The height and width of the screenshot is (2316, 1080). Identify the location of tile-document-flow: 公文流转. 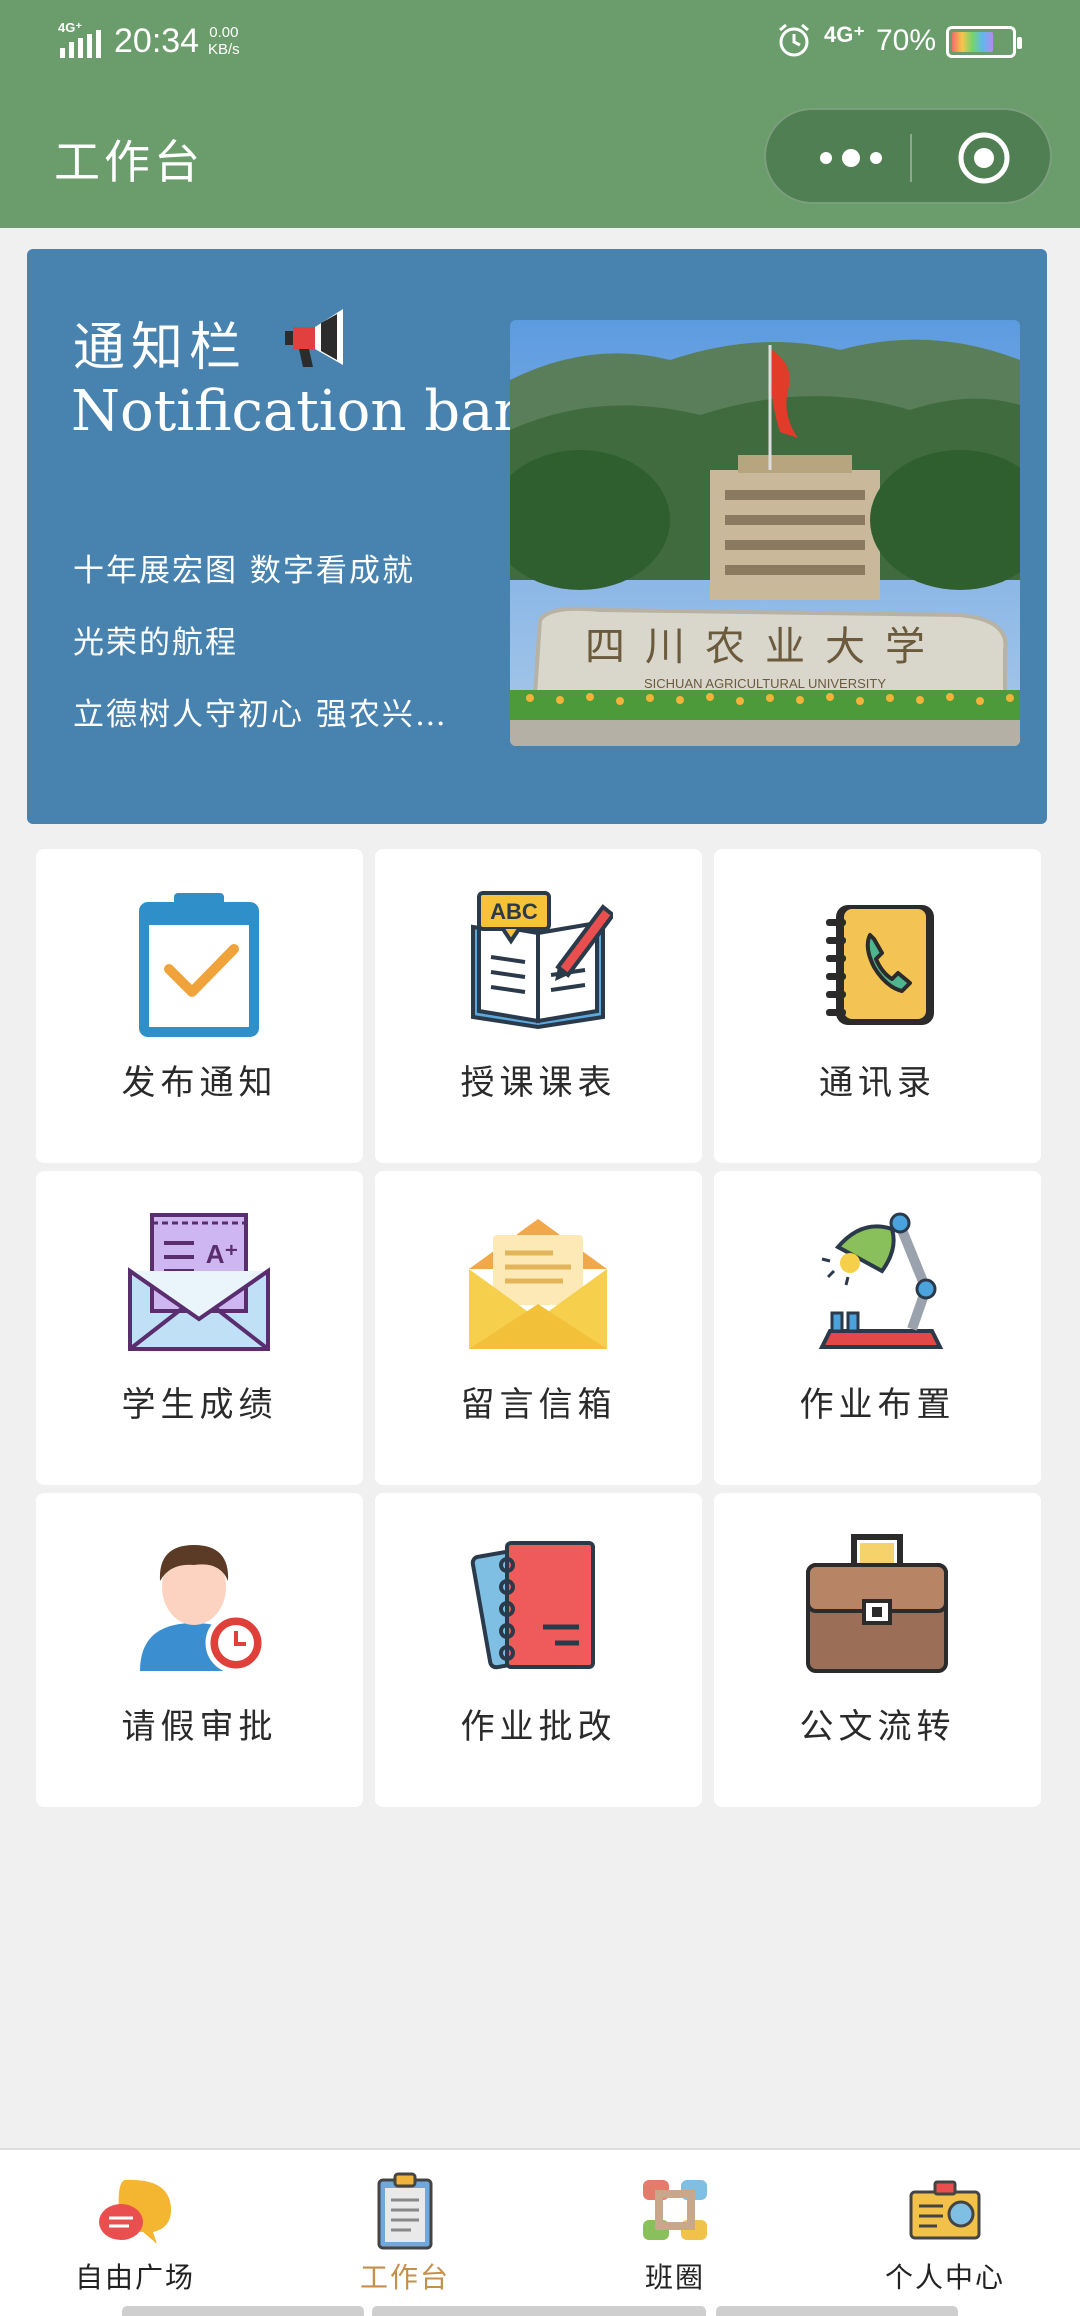
(877, 1650).